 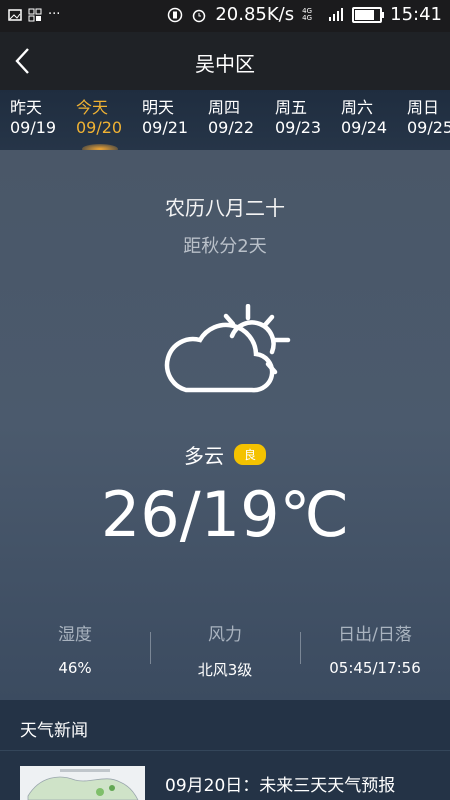 I want to click on stat-humidity: 湿度 46%, so click(x=75, y=648).